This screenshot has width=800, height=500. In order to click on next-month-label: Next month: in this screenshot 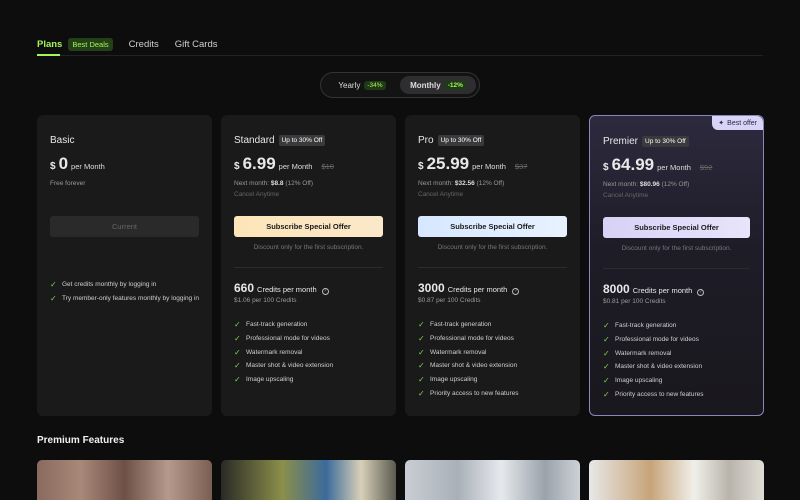, I will do `click(436, 183)`.